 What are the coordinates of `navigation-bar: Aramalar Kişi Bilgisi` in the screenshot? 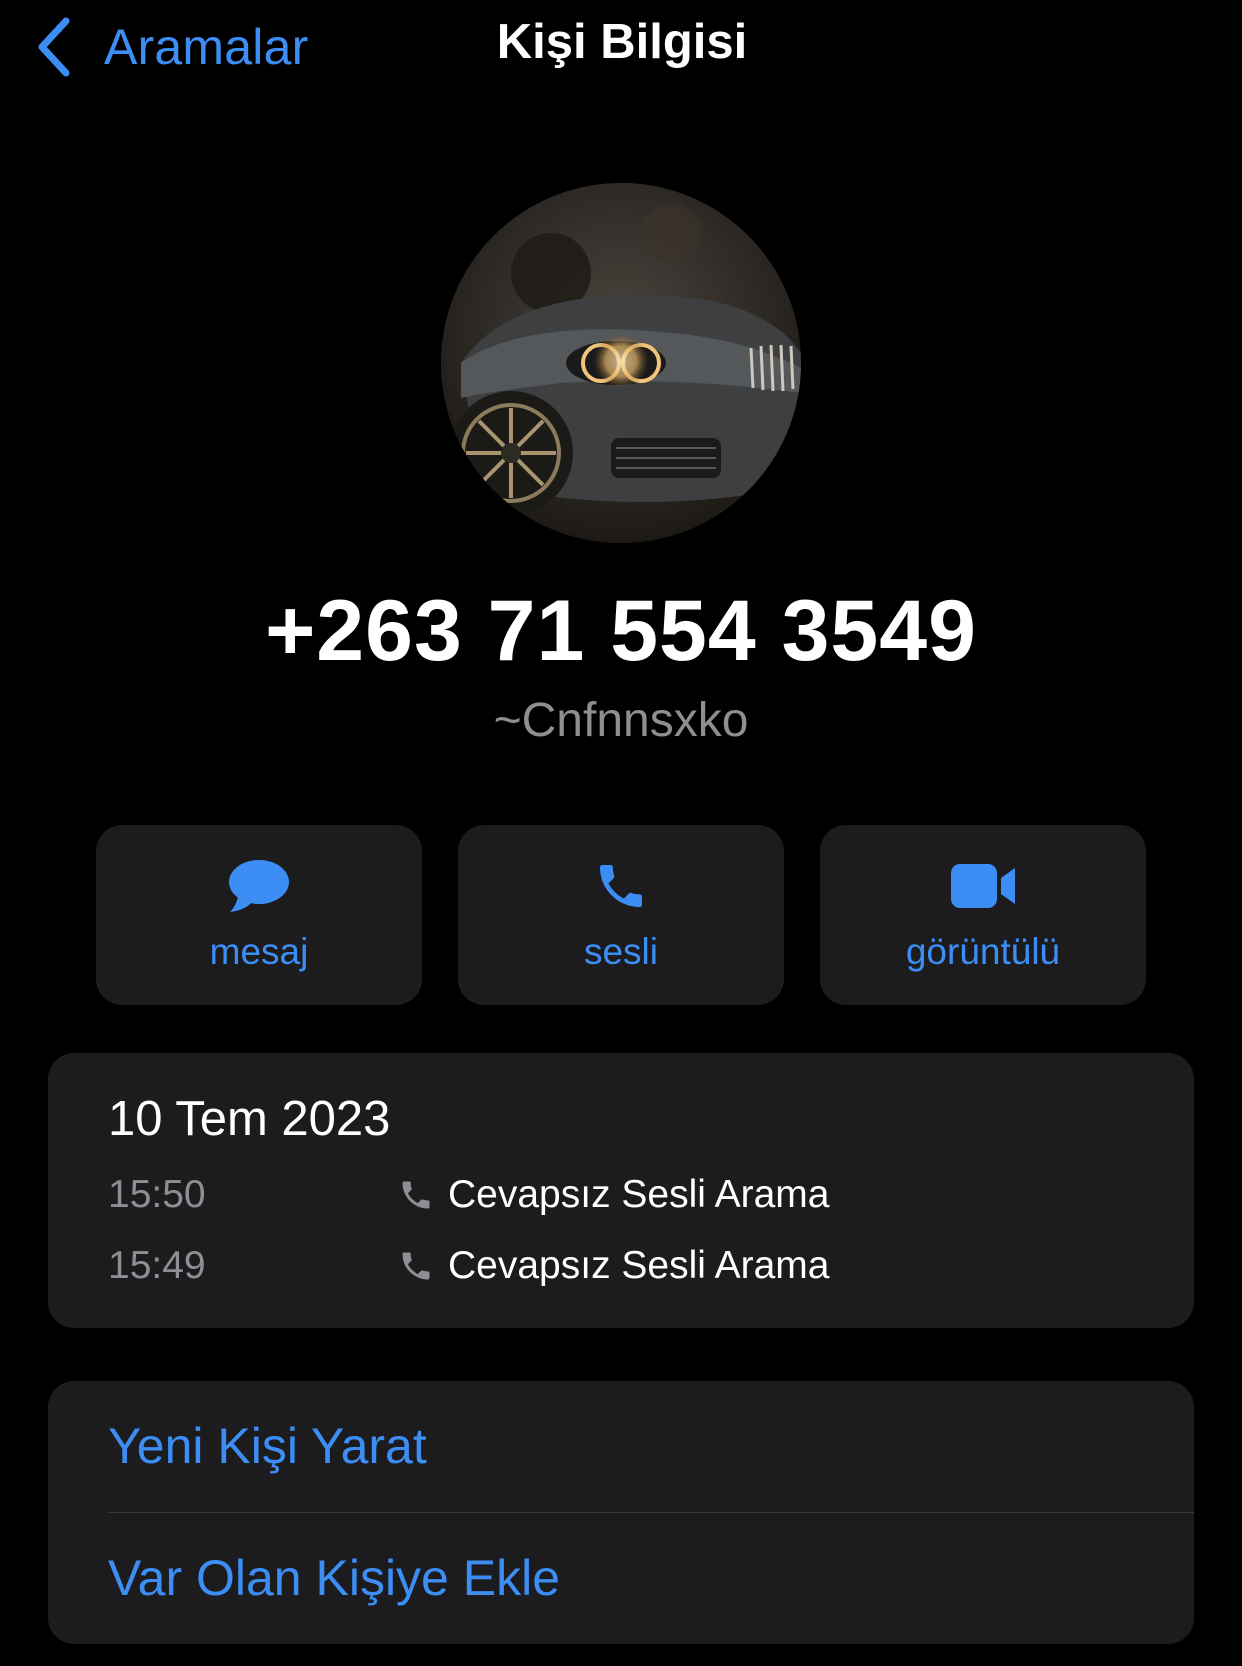 It's located at (621, 47).